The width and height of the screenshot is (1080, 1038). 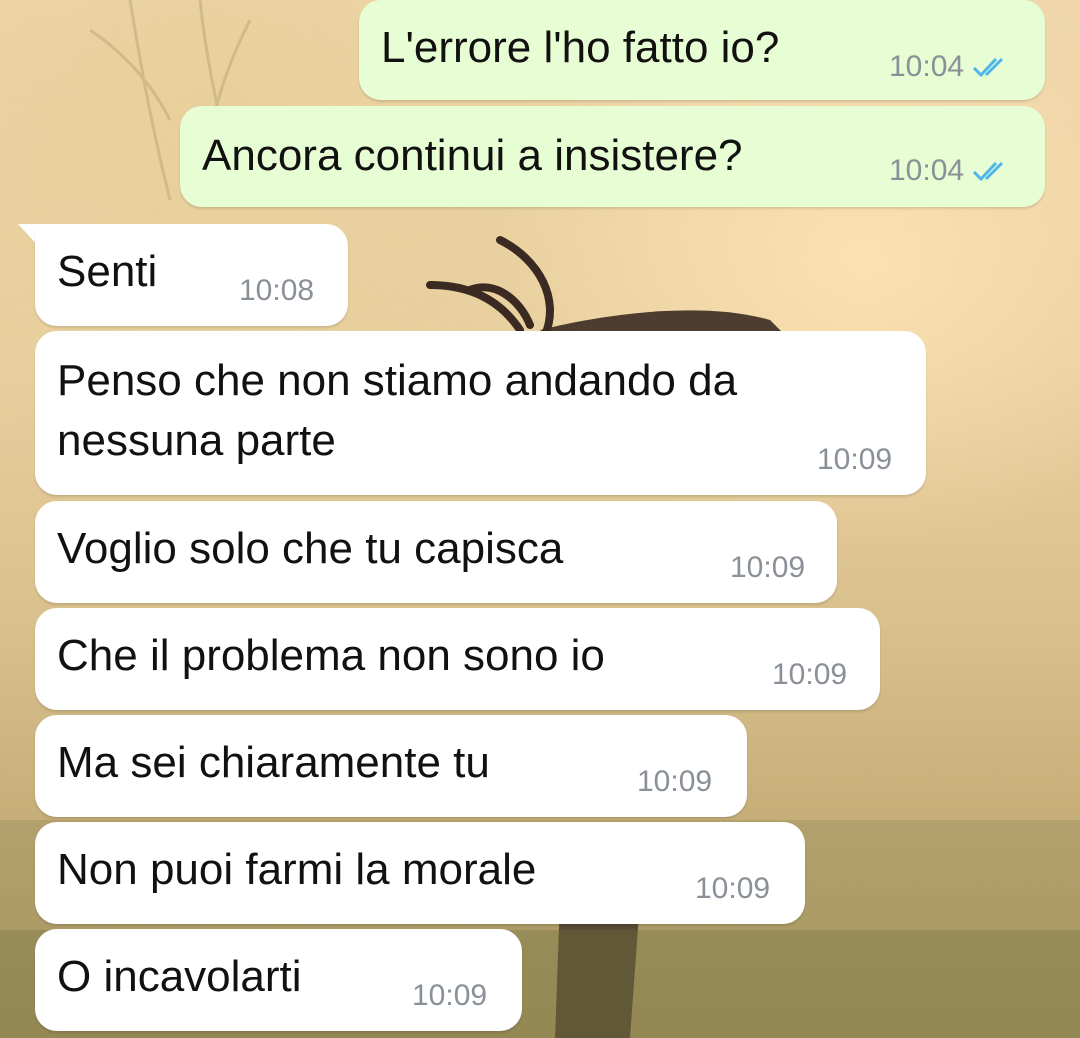 I want to click on incoming-message-bubble: Che il problema non sono io 10:09, so click(x=457, y=659).